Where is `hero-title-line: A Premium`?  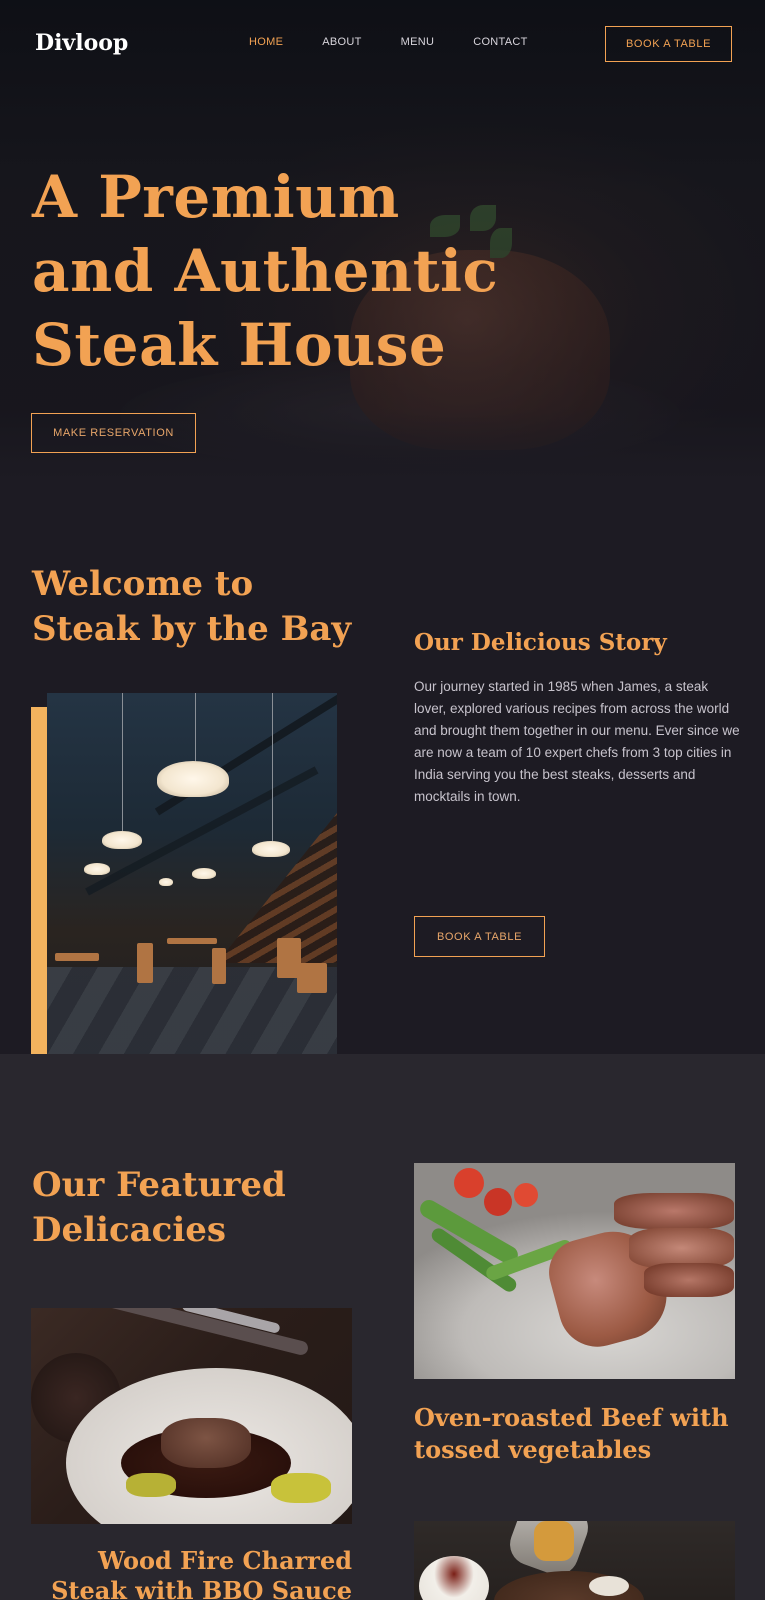 hero-title-line: A Premium is located at coordinates (216, 197).